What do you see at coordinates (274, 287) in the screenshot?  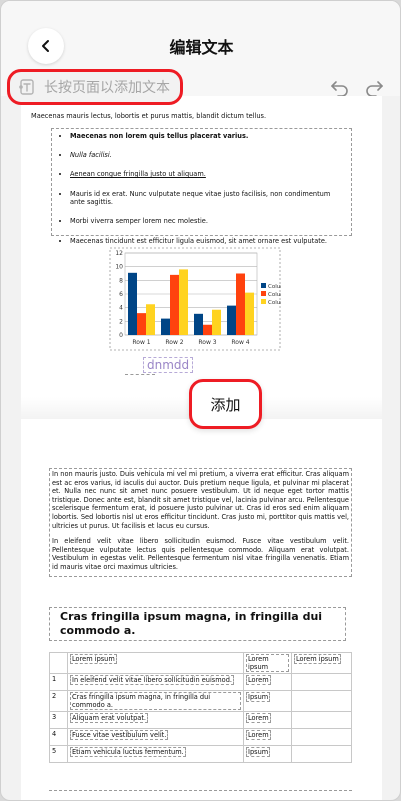 I see `legend-label: Column 1` at bounding box center [274, 287].